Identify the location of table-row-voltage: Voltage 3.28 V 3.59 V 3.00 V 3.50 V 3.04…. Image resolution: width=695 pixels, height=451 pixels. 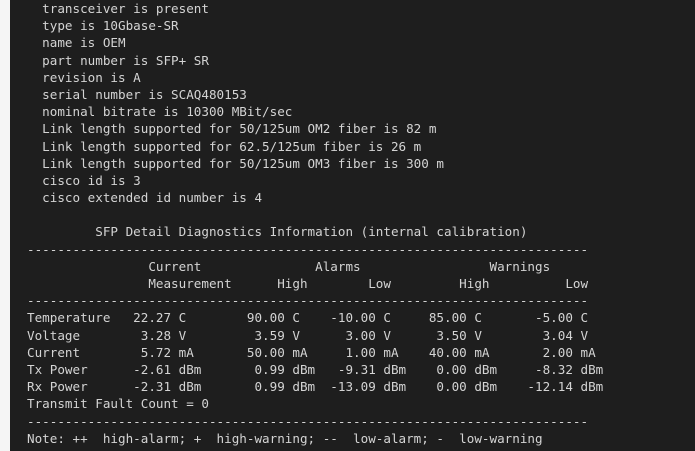
(308, 335).